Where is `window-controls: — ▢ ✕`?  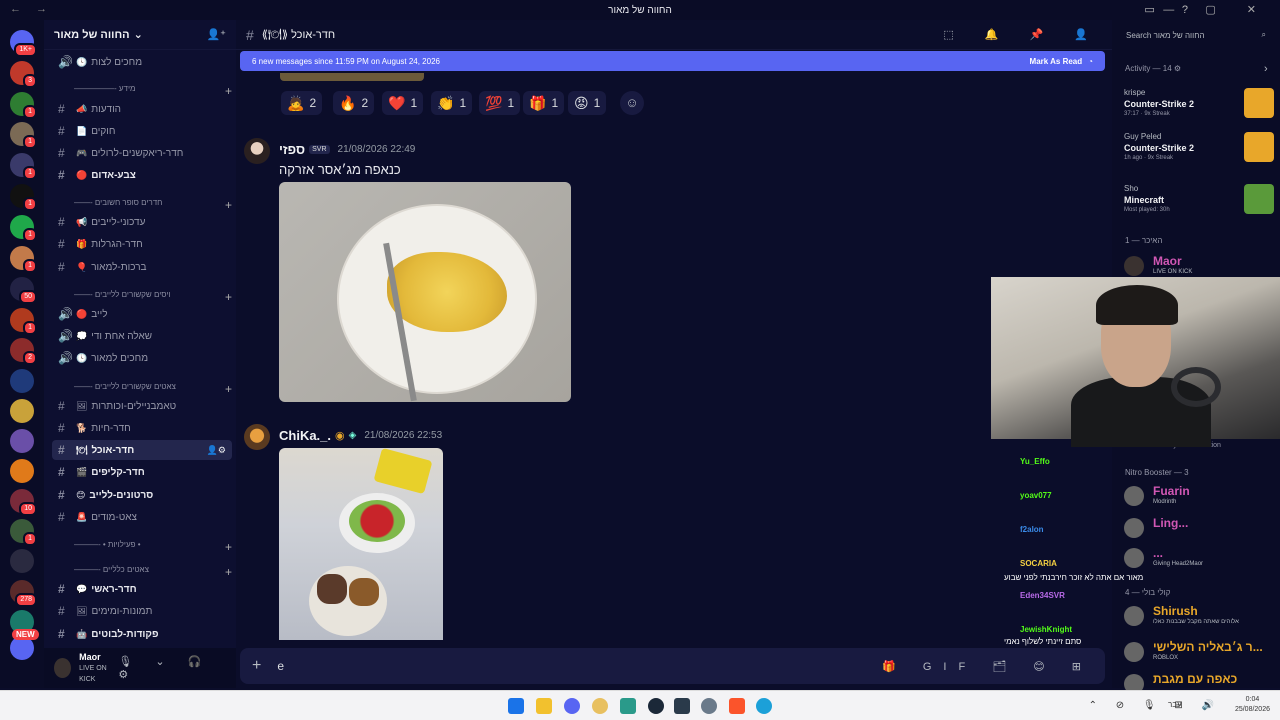
window-controls: — ▢ ✕ is located at coordinates (1216, 9).